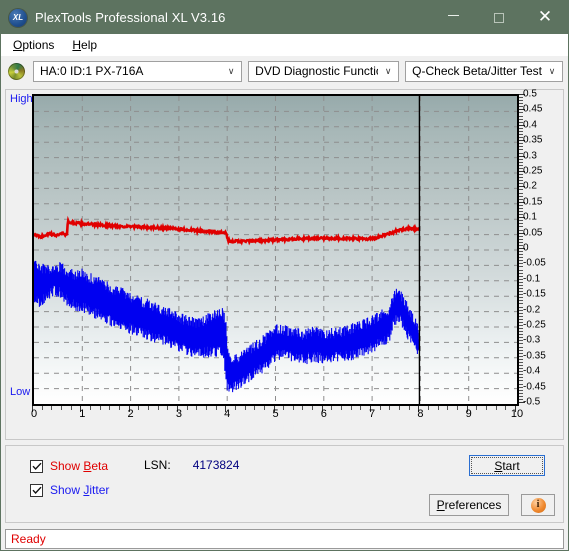  I want to click on y-tick-label: 0.15, so click(533, 202).